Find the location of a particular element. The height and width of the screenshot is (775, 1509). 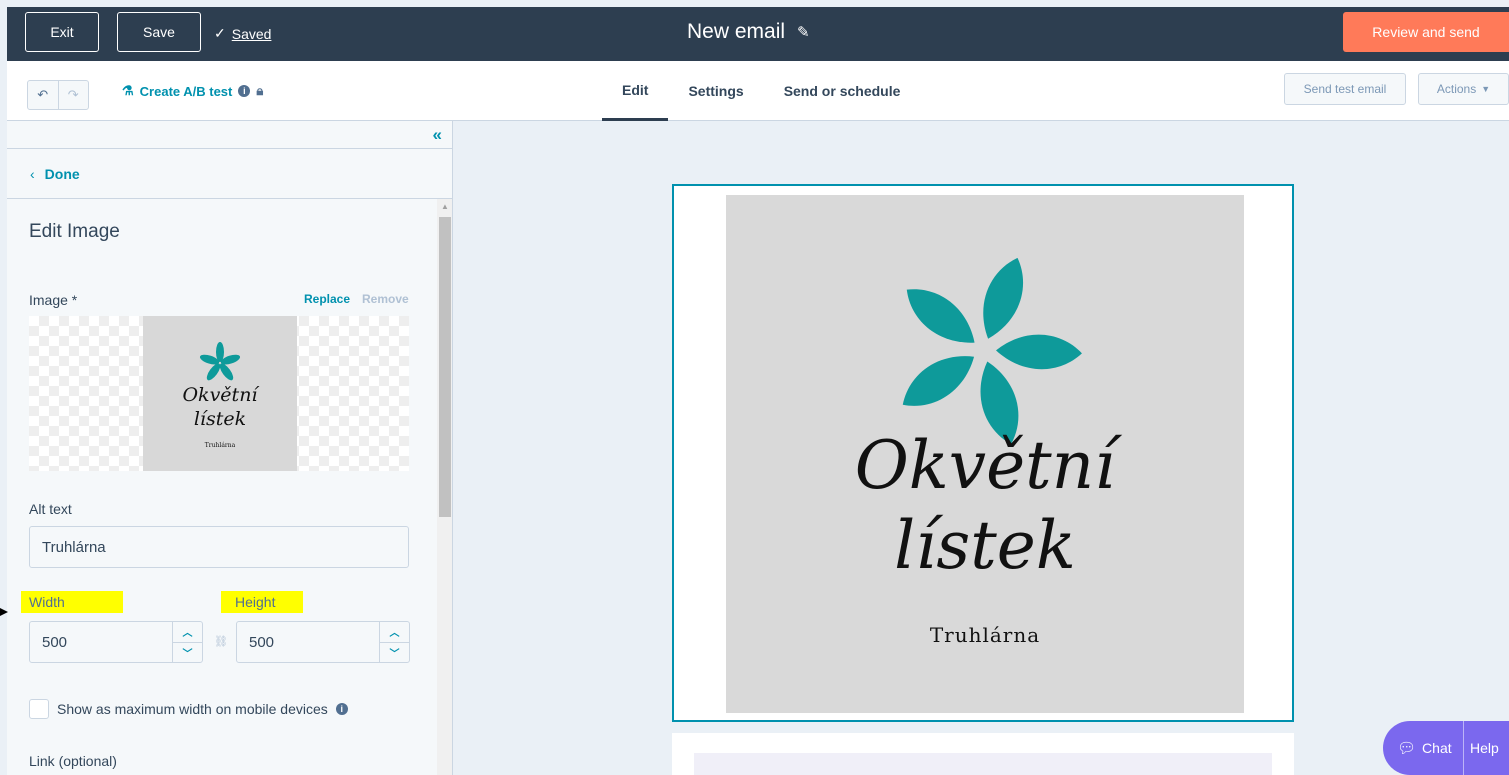

link-dimensions-icon: ⛓ is located at coordinates (221, 641).